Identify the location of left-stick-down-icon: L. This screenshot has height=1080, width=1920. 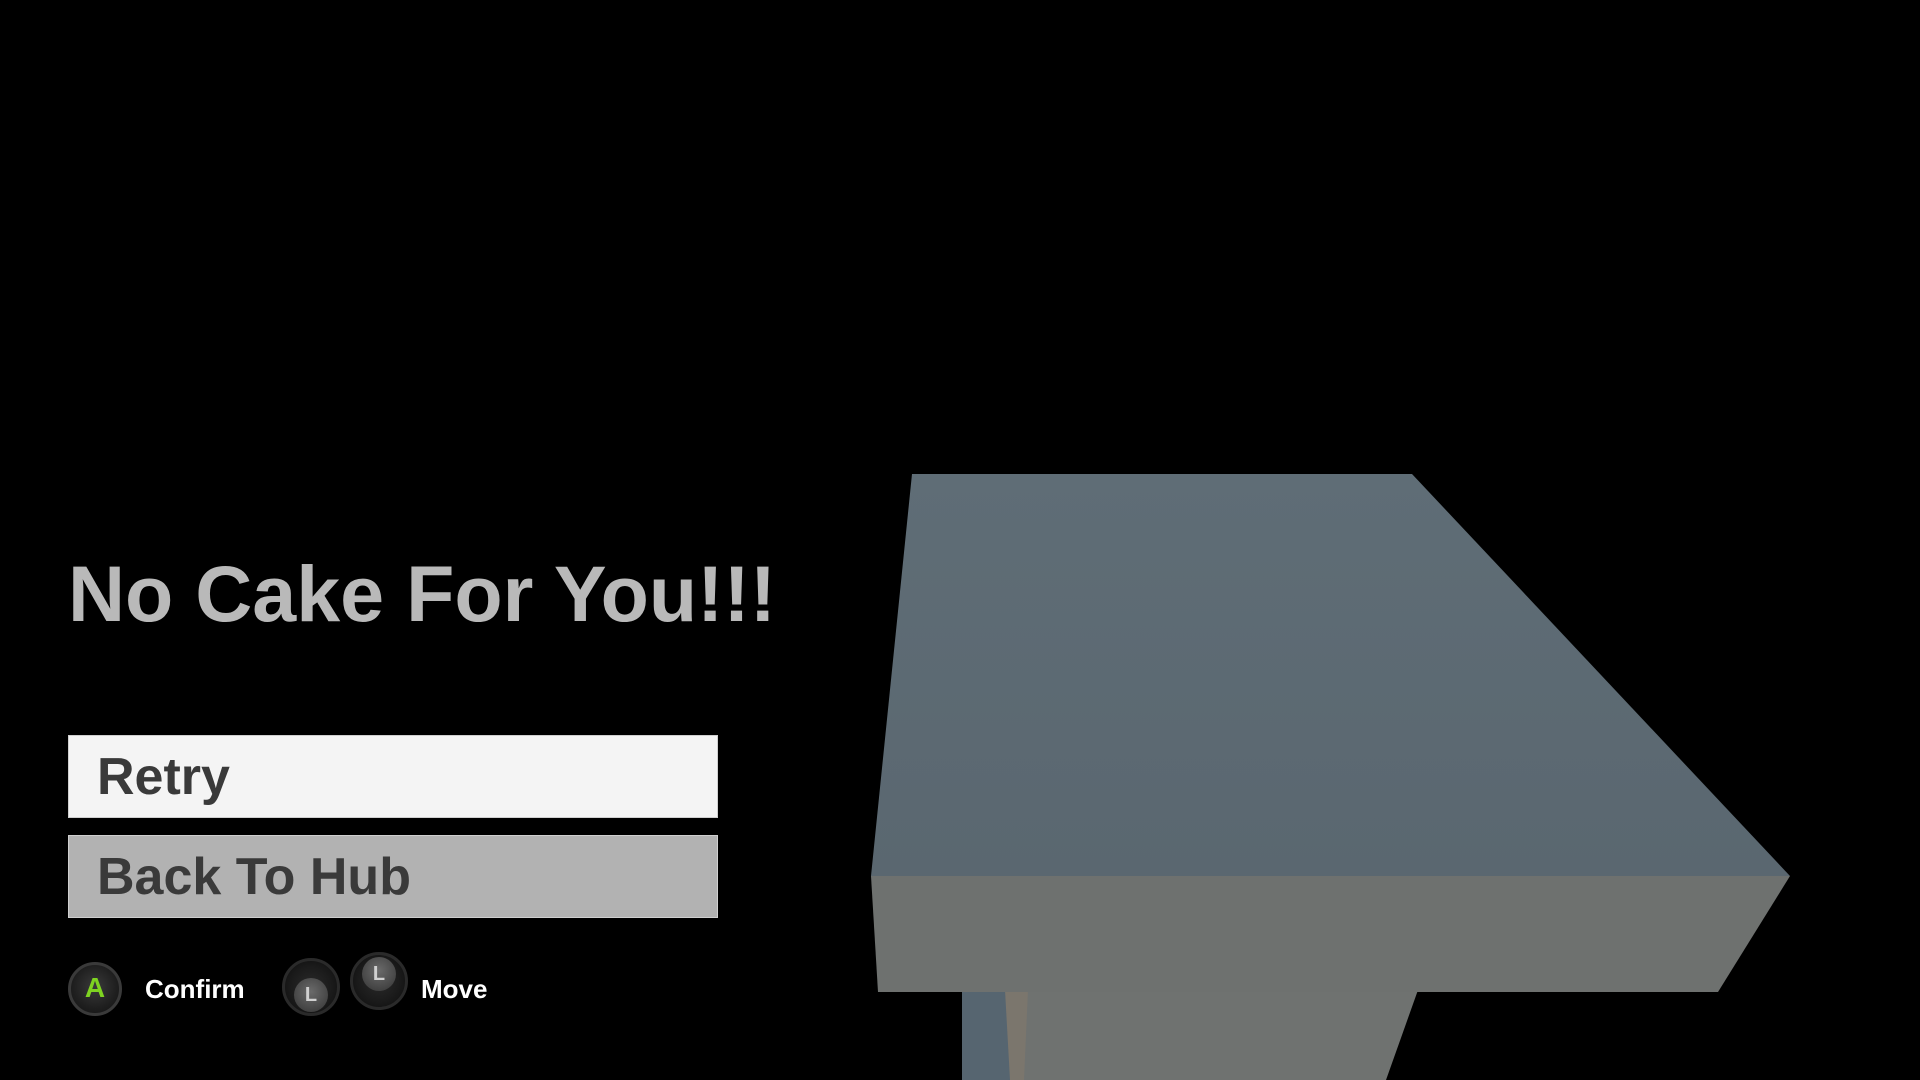
(311, 987).